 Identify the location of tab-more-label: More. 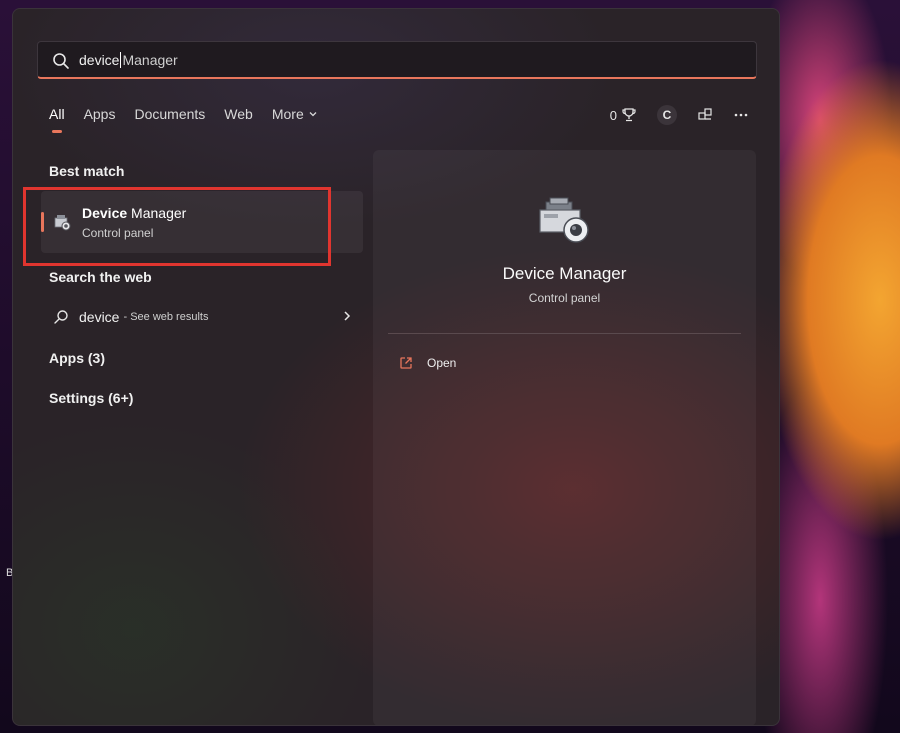
(287, 114).